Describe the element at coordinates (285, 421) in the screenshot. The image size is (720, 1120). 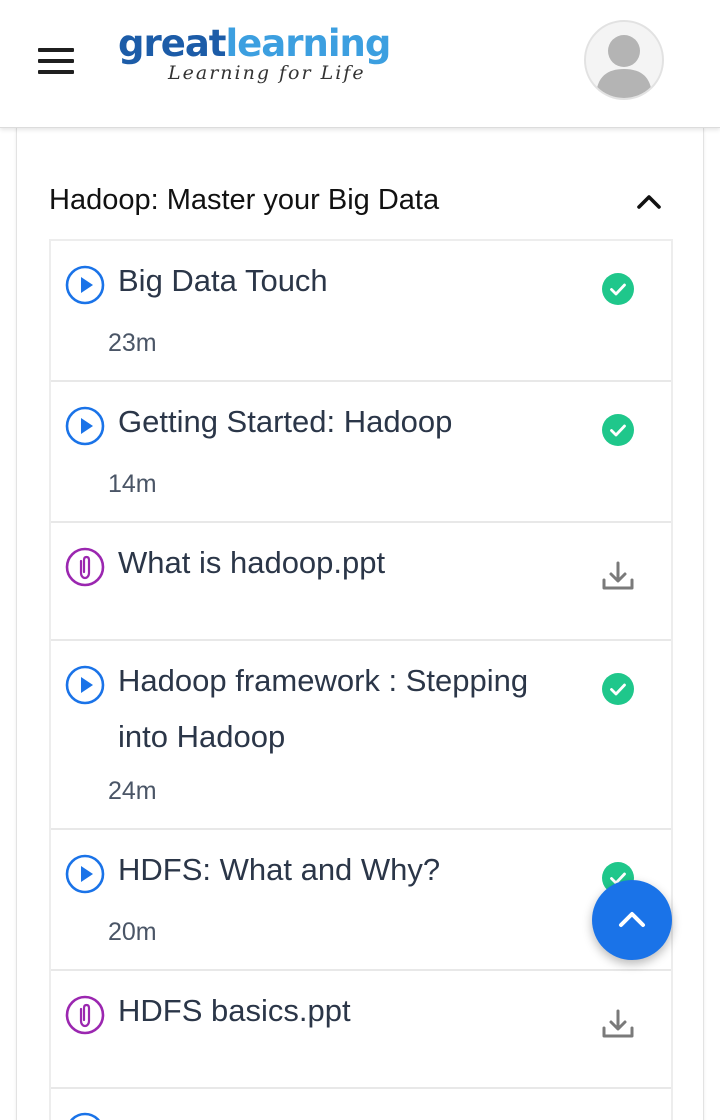
I see `item-title: Getting Started: Hadoop` at that location.